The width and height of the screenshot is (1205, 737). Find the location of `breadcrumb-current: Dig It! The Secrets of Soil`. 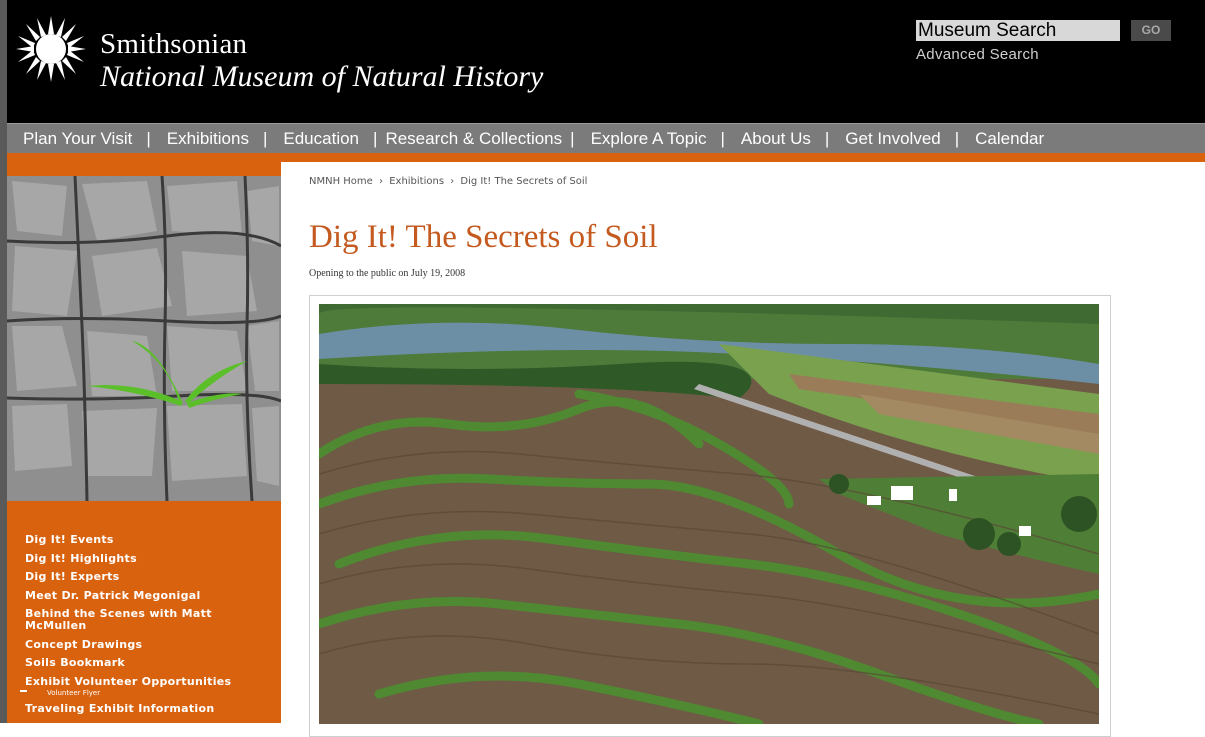

breadcrumb-current: Dig It! The Secrets of Soil is located at coordinates (524, 181).